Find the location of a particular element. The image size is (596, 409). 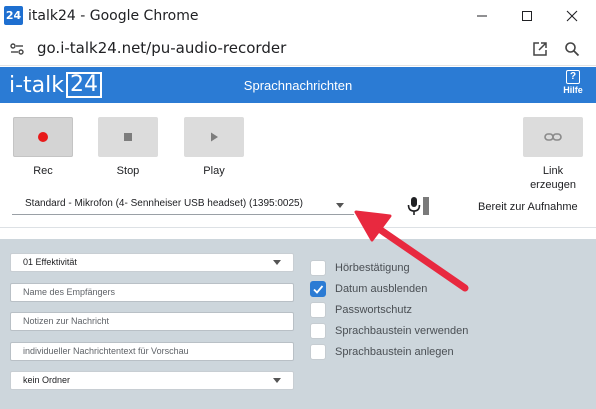

zoom-magnifier-icon is located at coordinates (572, 49).